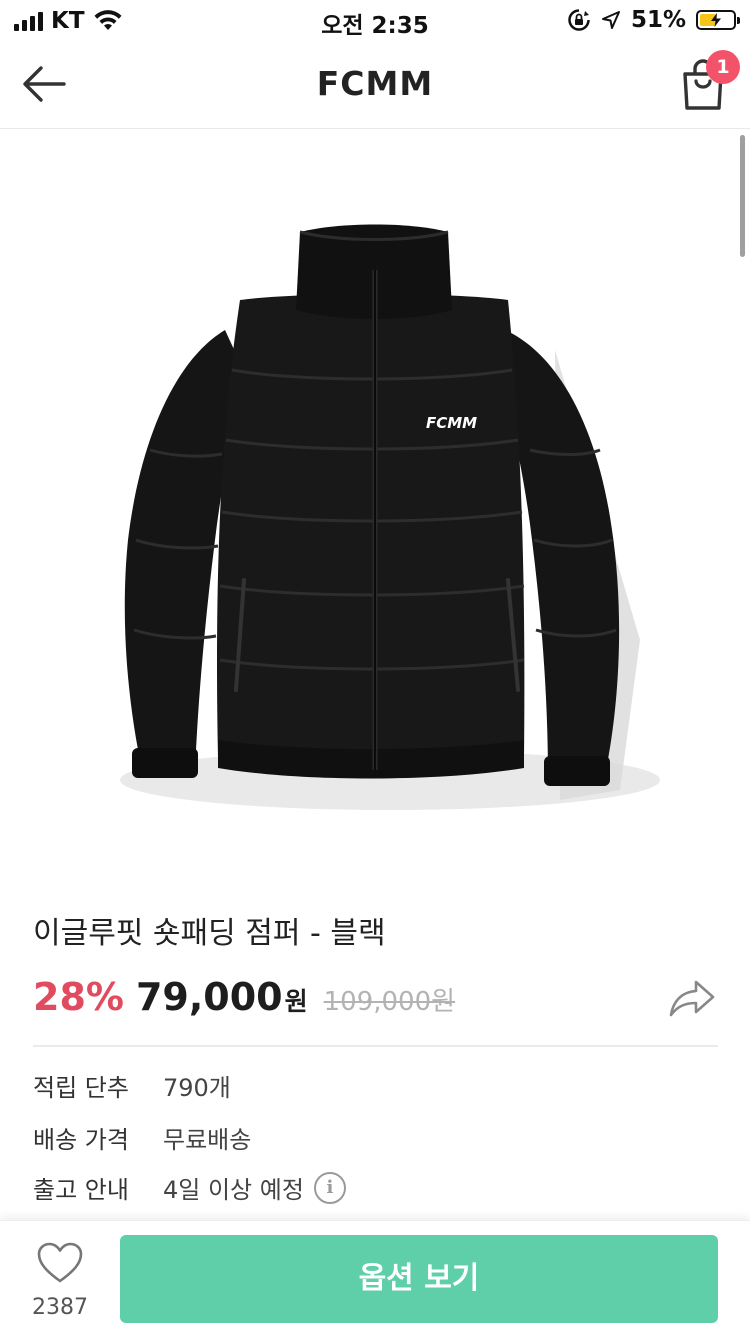  Describe the element at coordinates (60, 1262) in the screenshot. I see `heart-icon` at that location.